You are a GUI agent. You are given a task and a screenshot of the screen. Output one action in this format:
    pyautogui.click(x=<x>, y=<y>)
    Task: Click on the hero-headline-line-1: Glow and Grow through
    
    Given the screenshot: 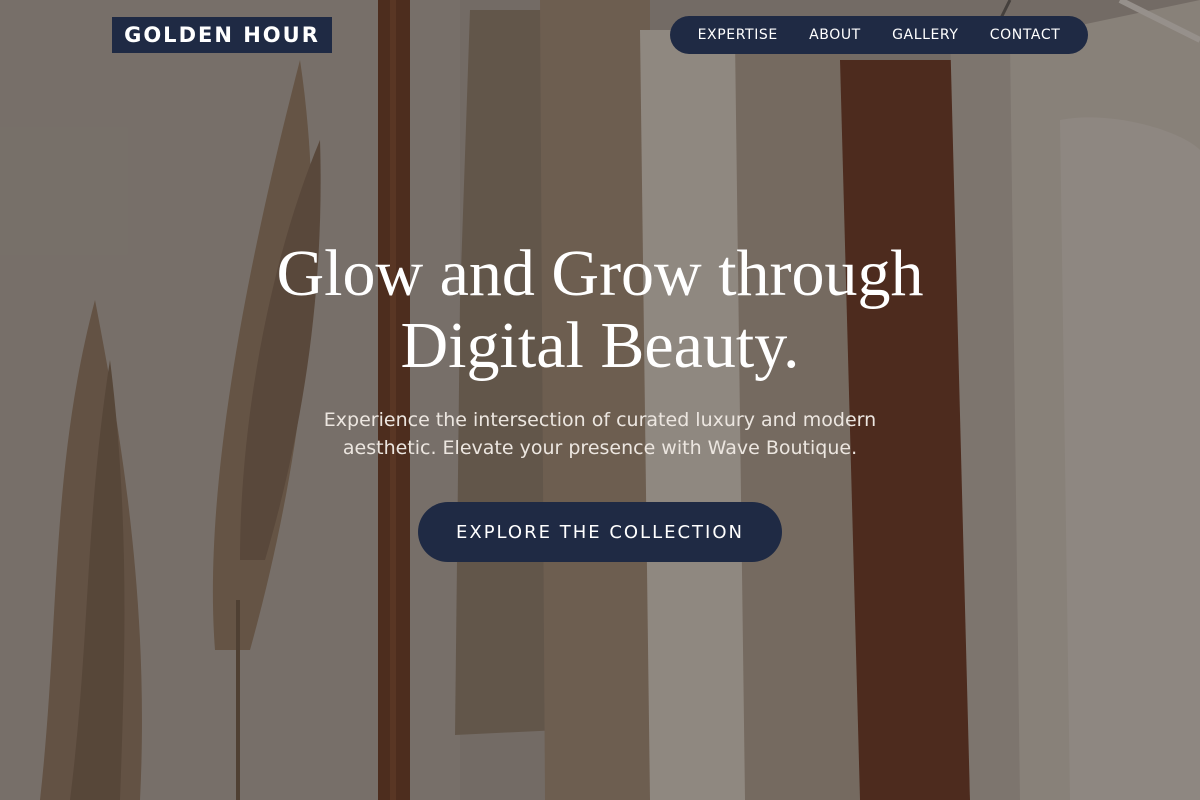 What is the action you would take?
    pyautogui.click(x=600, y=273)
    